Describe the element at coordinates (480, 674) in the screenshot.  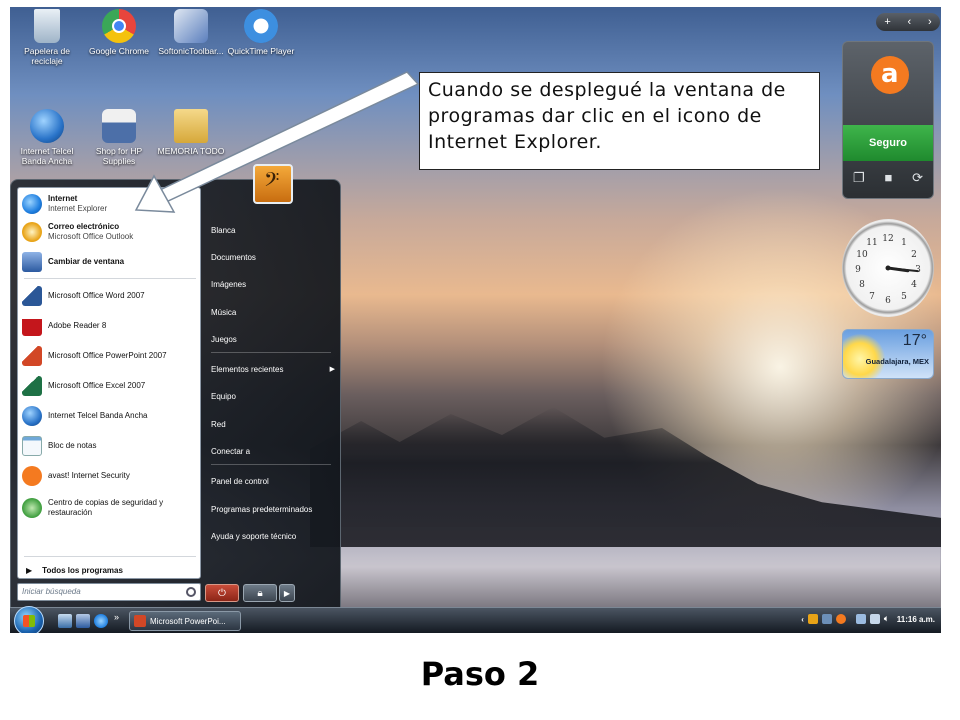
I see `step-title: Paso 2` at that location.